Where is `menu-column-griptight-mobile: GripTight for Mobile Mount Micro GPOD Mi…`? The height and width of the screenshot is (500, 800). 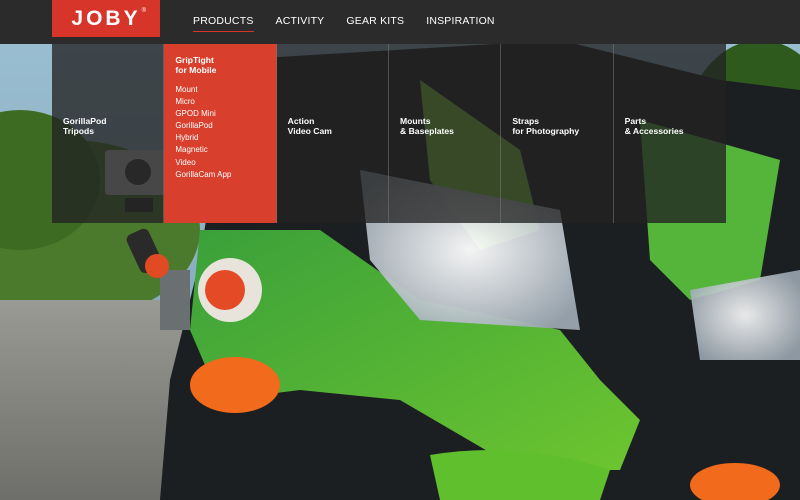 menu-column-griptight-mobile: GripTight for Mobile Mount Micro GPOD Mi… is located at coordinates (220, 133).